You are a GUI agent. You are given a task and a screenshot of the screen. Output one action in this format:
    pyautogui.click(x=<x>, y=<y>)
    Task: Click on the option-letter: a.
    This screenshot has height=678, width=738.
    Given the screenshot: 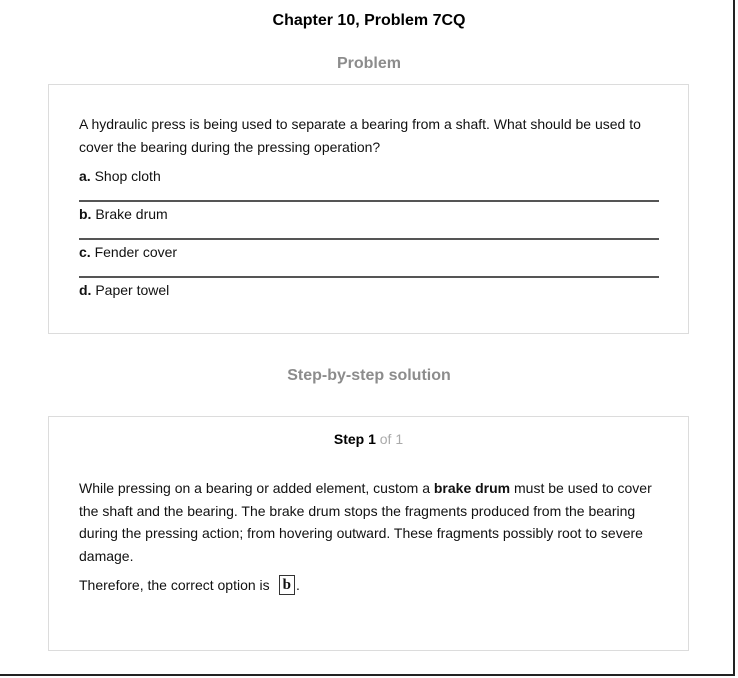 What is the action you would take?
    pyautogui.click(x=85, y=176)
    